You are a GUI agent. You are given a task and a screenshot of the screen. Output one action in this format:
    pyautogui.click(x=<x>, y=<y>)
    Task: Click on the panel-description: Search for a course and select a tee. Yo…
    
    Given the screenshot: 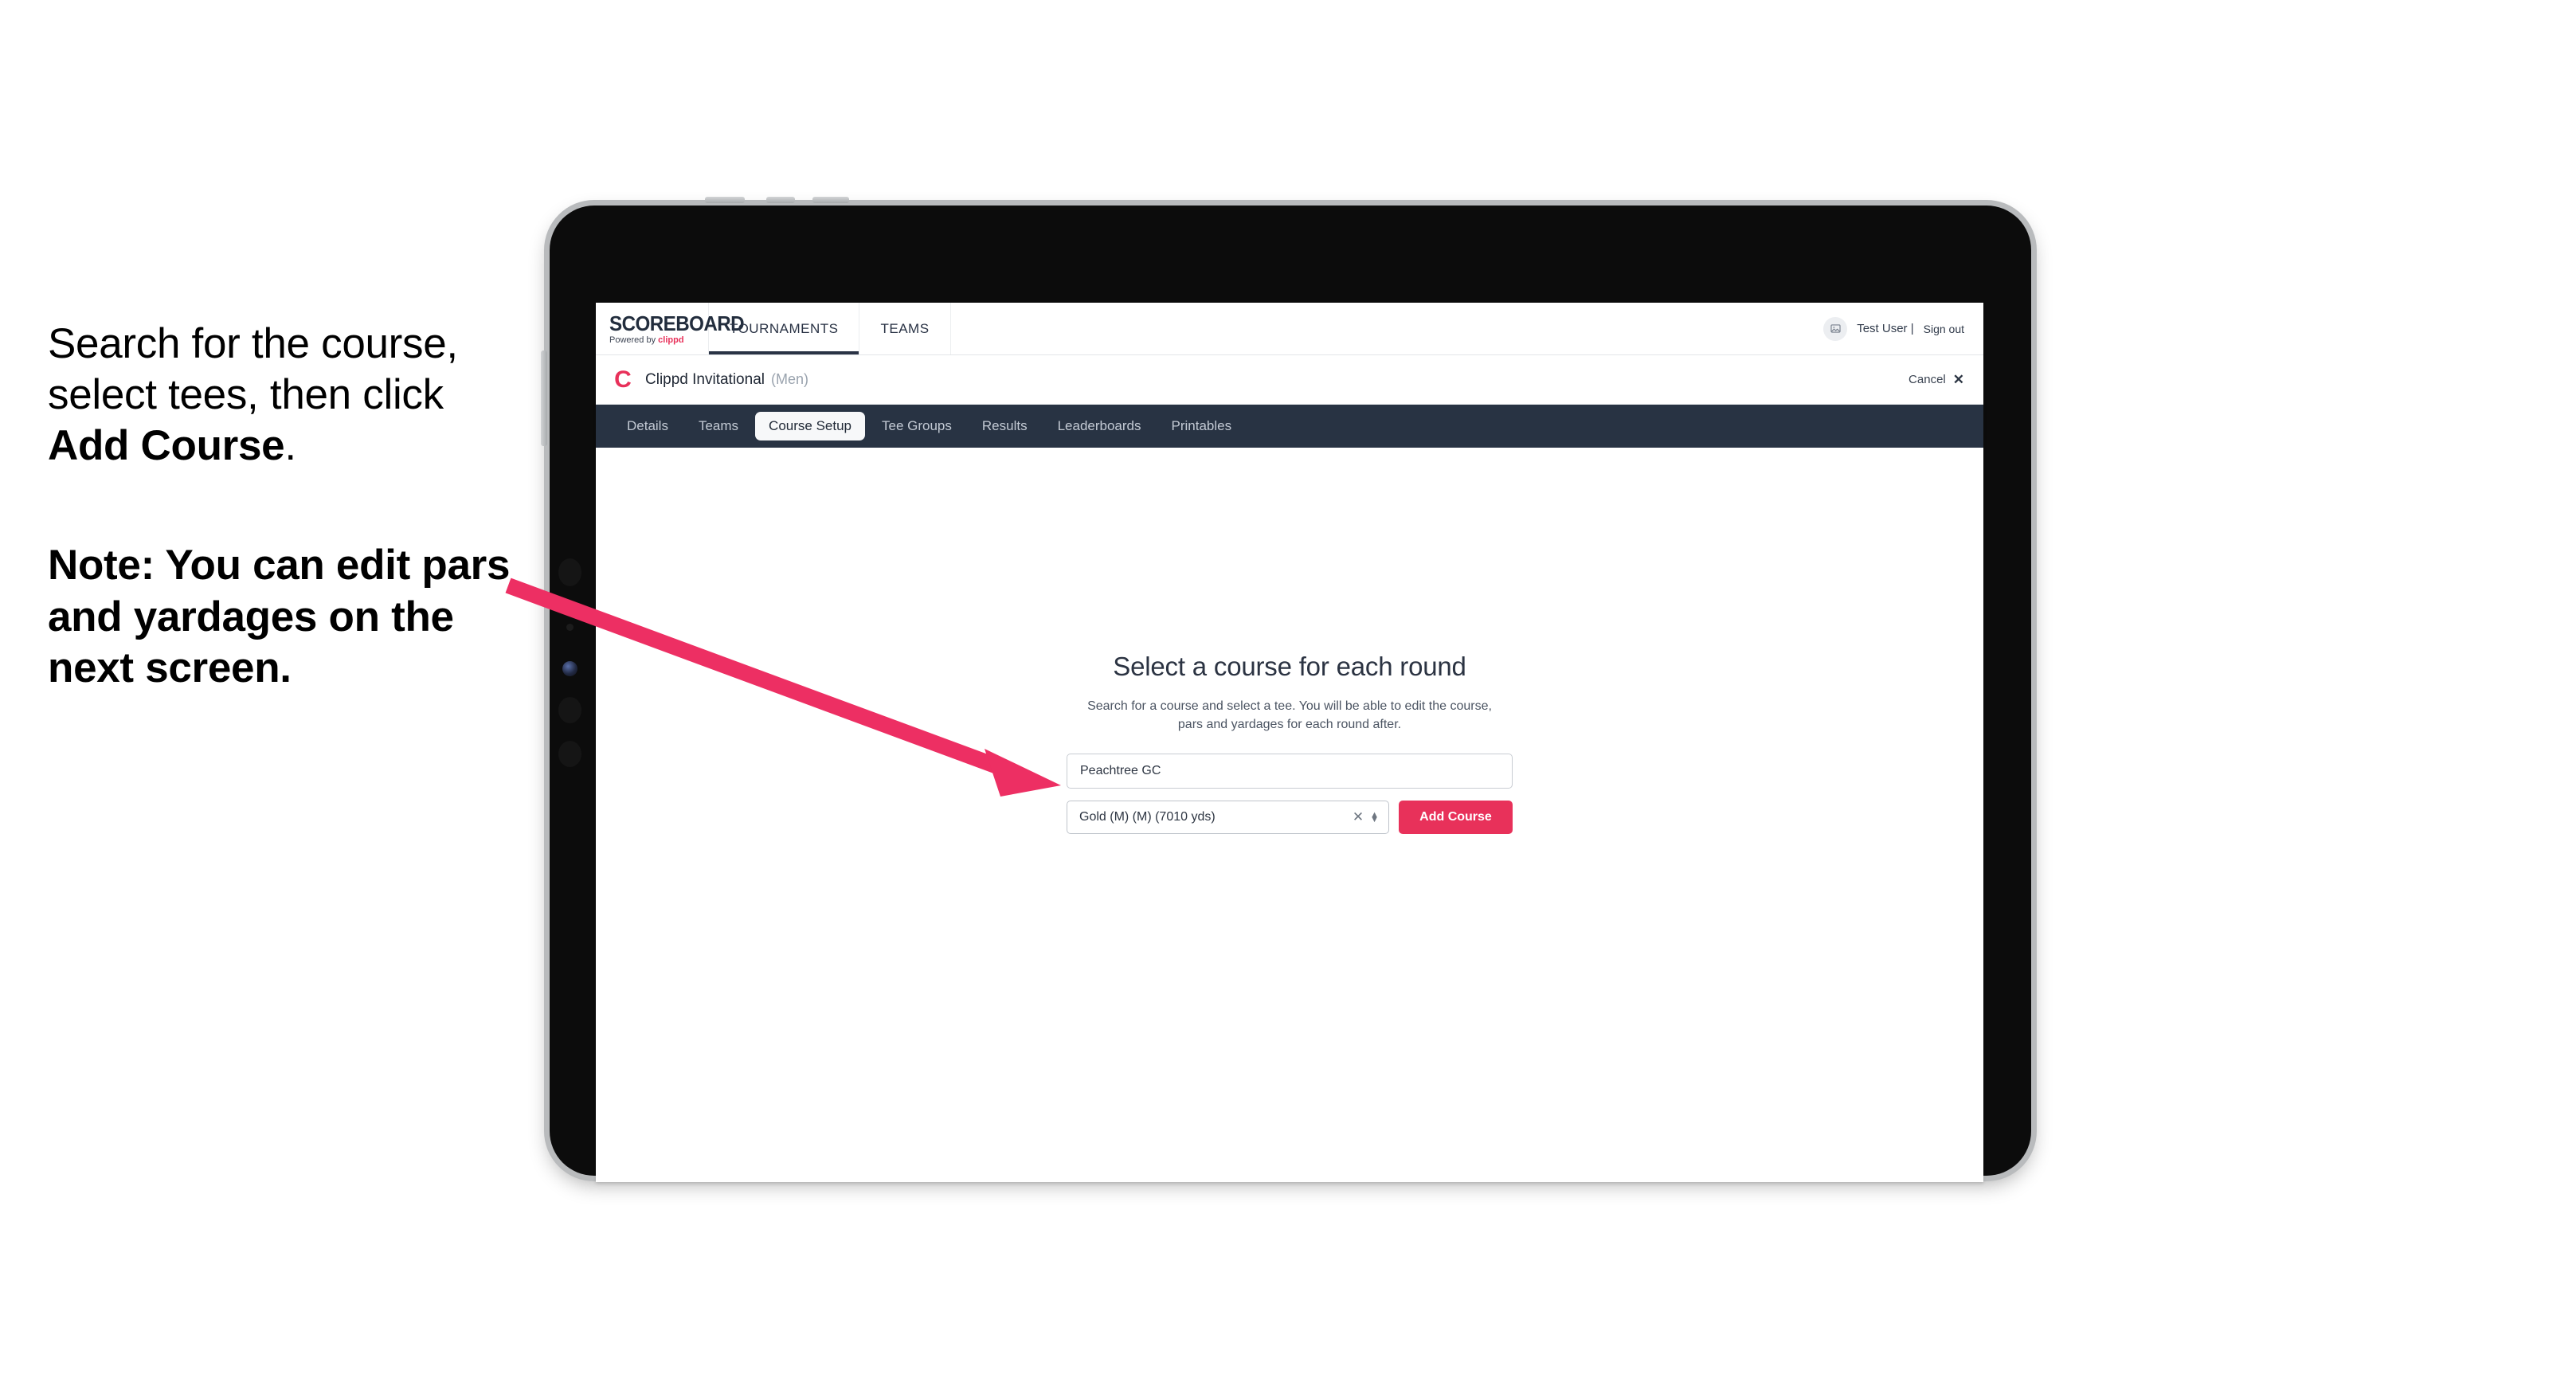 What is the action you would take?
    pyautogui.click(x=1289, y=715)
    